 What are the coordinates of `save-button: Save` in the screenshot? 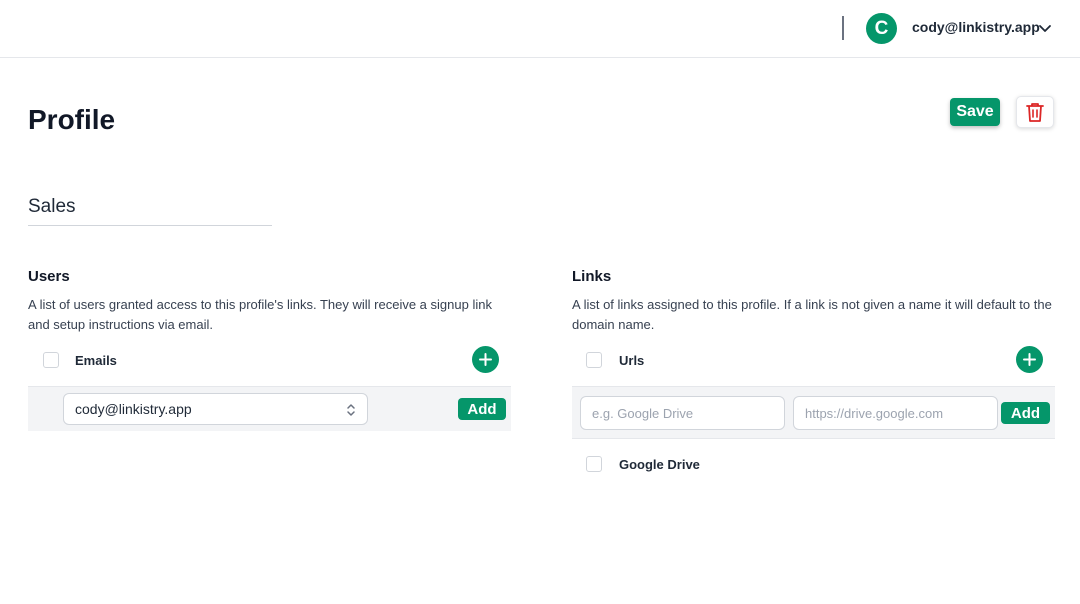 It's located at (975, 112).